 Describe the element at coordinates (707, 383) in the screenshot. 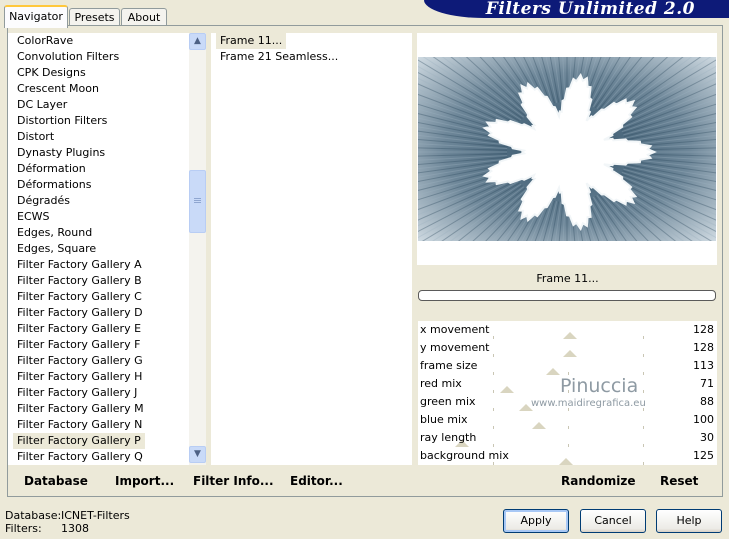

I see `param-value: 71` at that location.